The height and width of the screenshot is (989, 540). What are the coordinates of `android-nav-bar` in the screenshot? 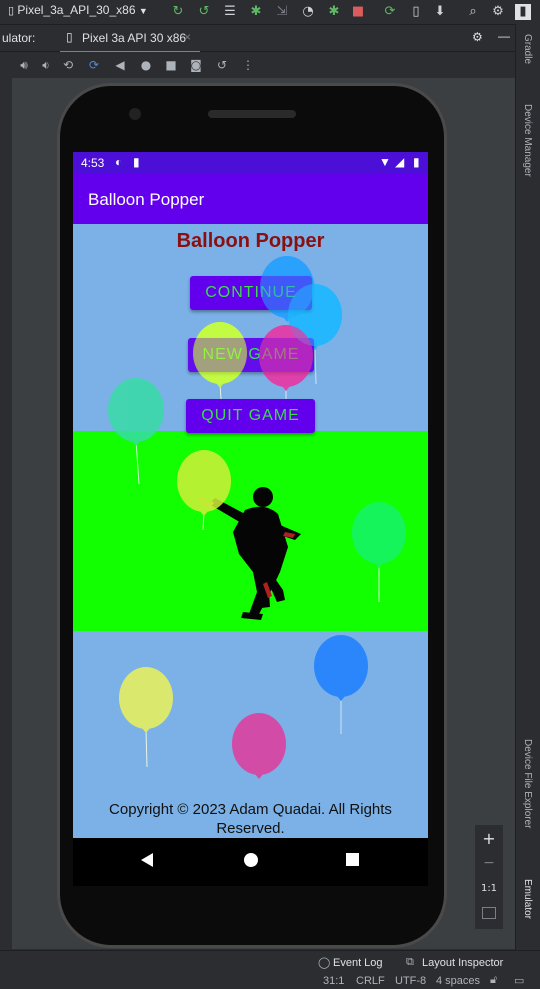 It's located at (250, 862).